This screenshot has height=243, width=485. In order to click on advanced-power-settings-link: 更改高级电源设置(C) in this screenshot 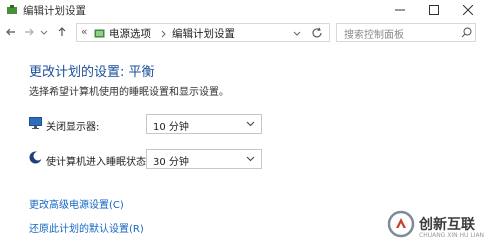, I will do `click(76, 203)`.